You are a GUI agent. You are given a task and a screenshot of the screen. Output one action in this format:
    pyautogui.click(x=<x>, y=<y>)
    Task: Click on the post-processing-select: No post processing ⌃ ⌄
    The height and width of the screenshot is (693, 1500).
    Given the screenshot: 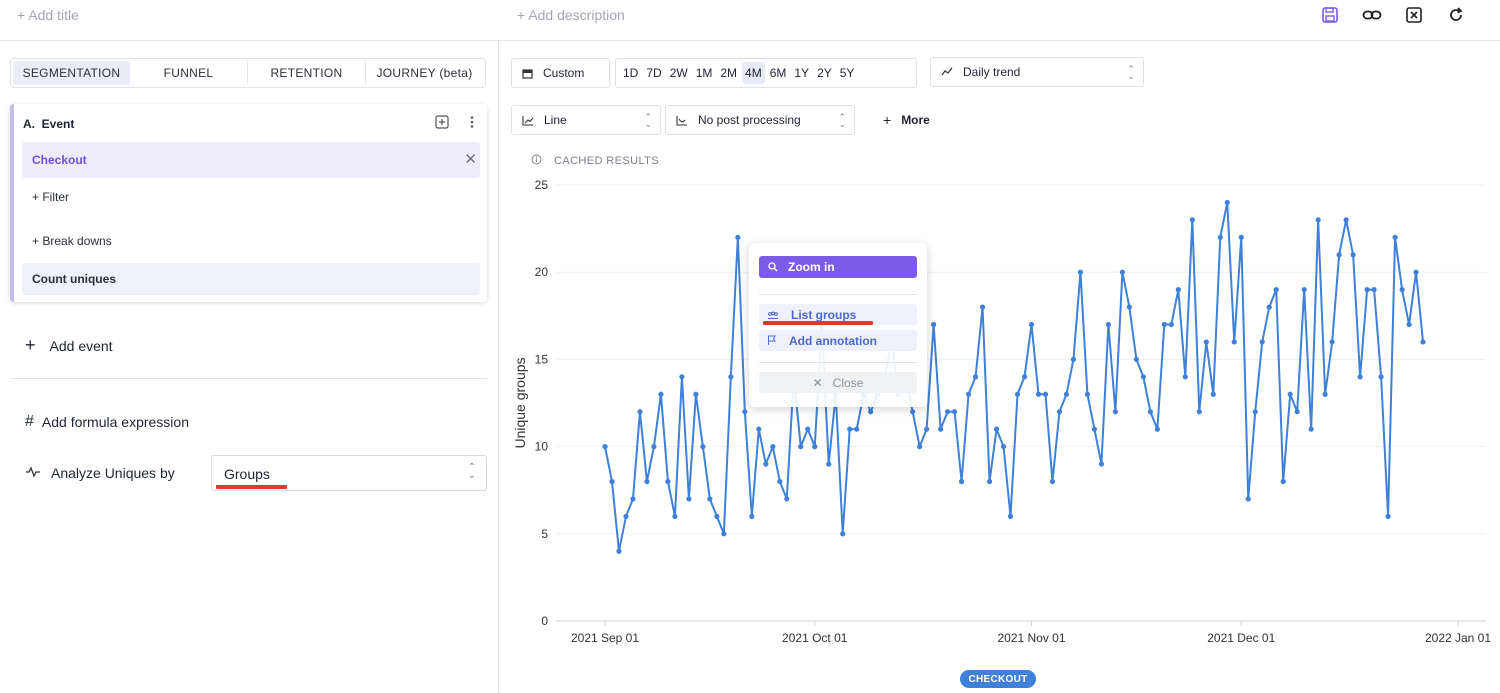 What is the action you would take?
    pyautogui.click(x=760, y=120)
    